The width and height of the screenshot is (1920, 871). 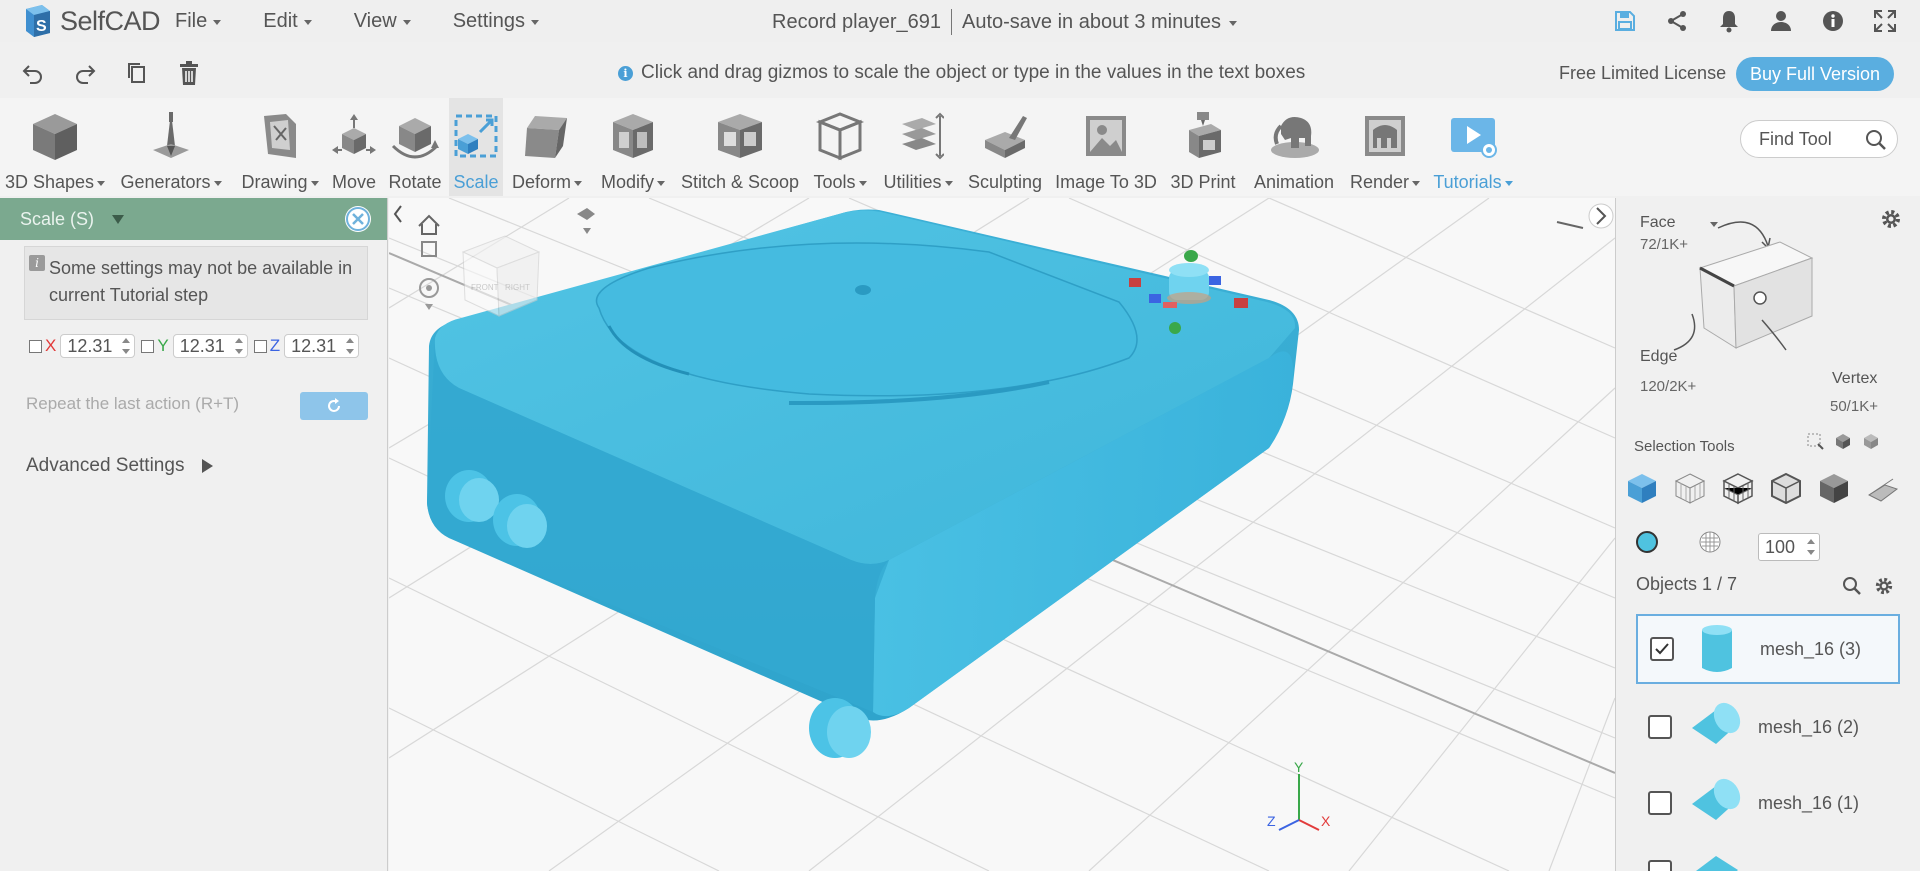 What do you see at coordinates (90, 345) in the screenshot?
I see `x-value: 12.31` at bounding box center [90, 345].